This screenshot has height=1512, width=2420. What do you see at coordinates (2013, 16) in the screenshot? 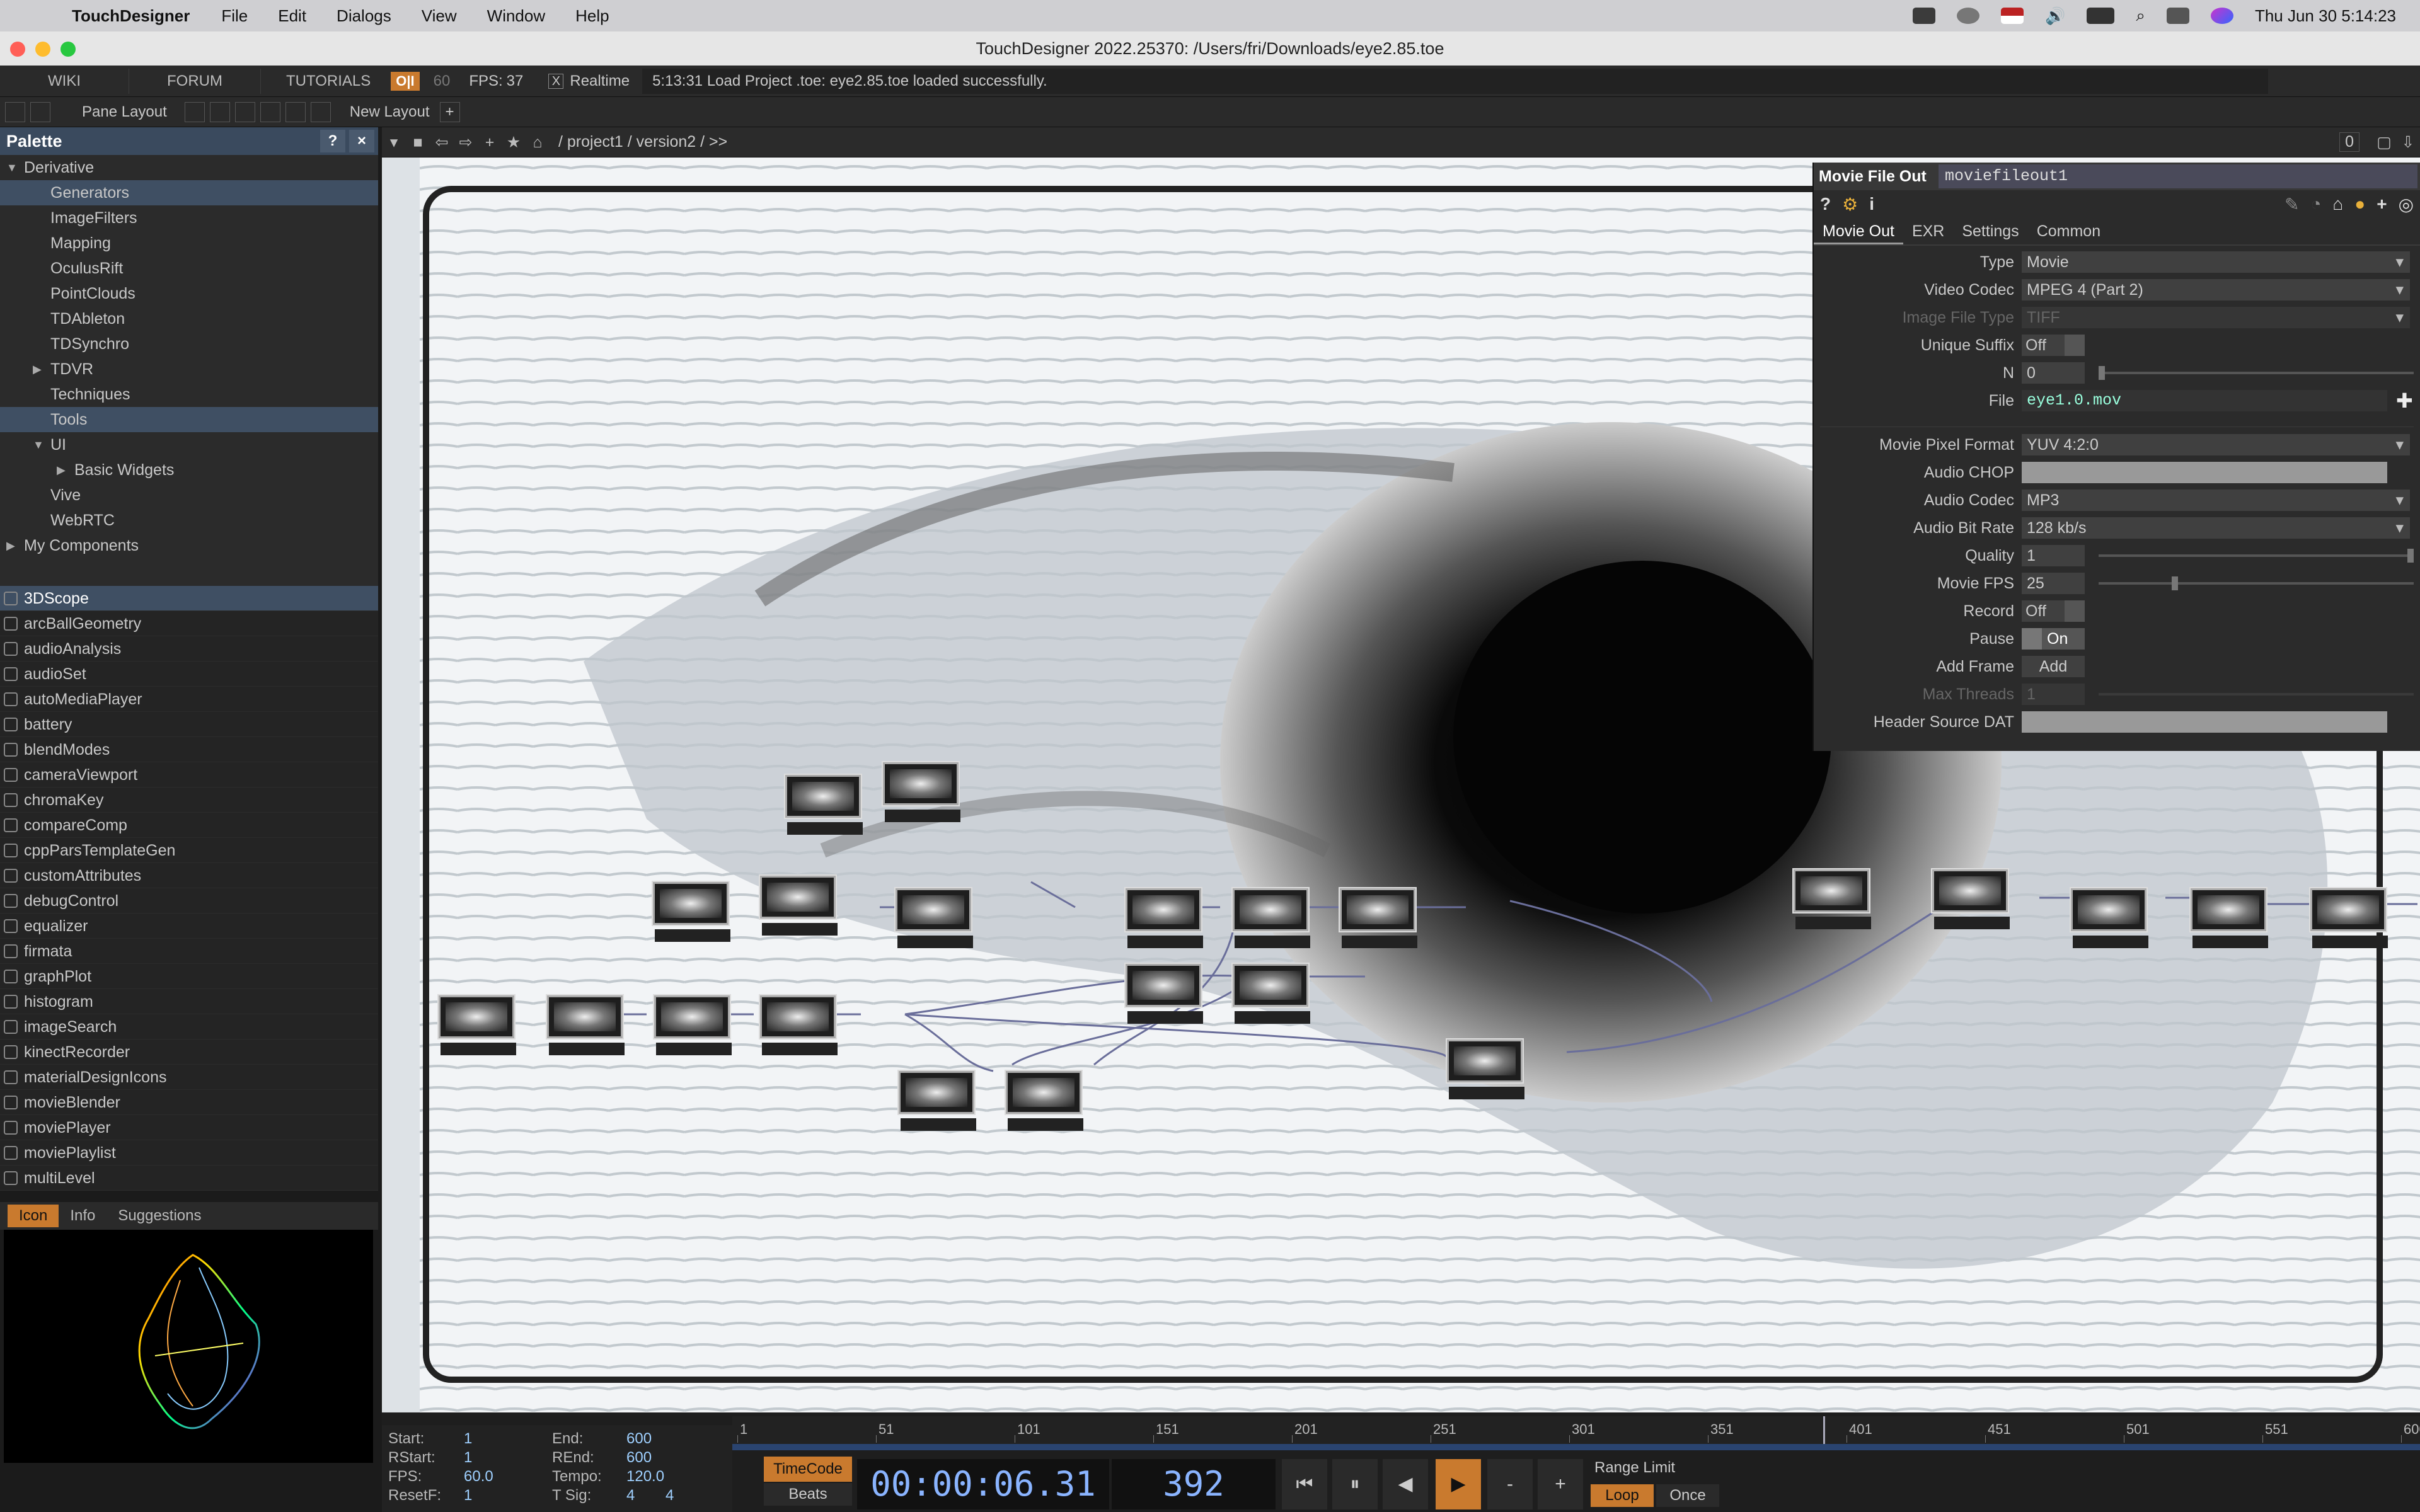
I see `flag-icon` at bounding box center [2013, 16].